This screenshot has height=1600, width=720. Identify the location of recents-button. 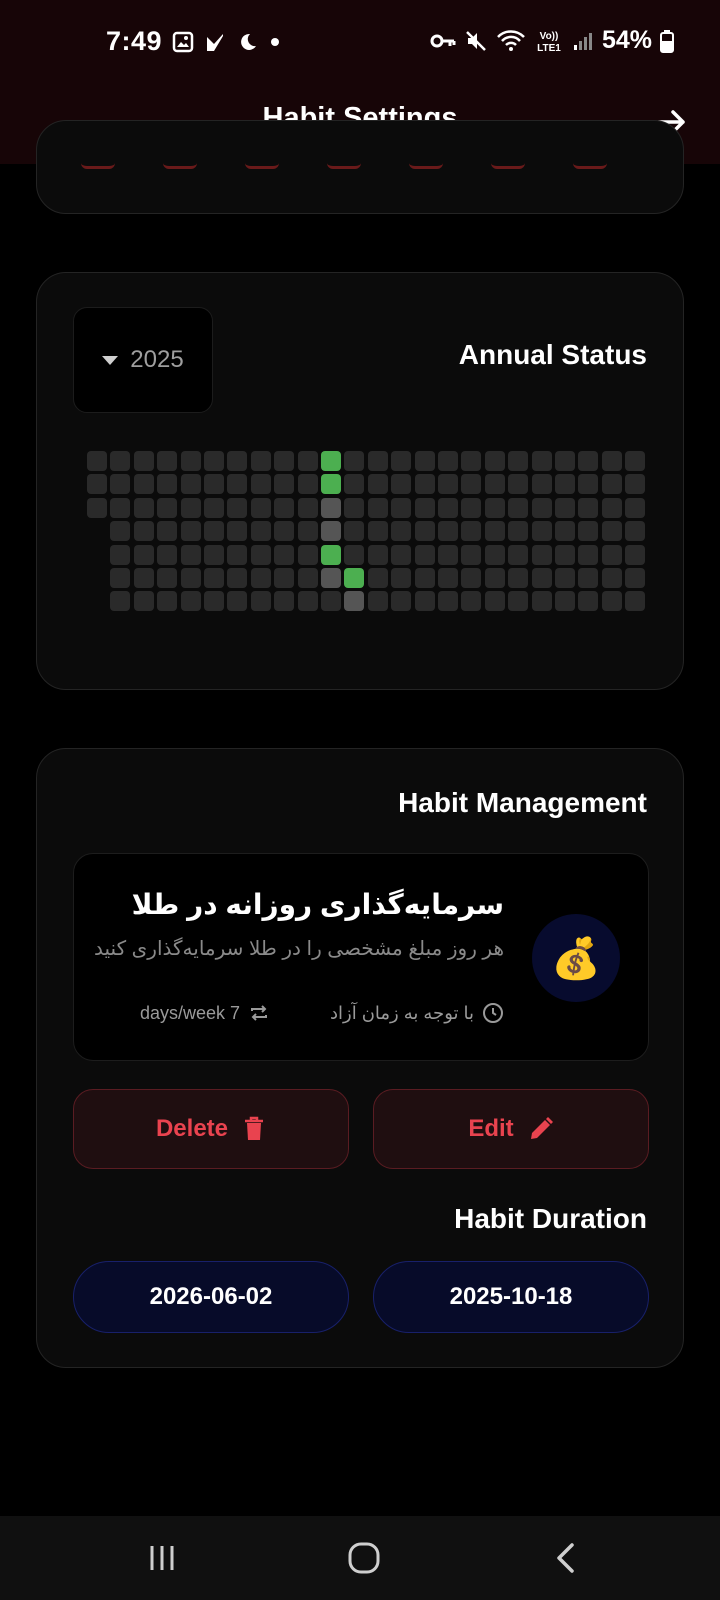
(162, 1558).